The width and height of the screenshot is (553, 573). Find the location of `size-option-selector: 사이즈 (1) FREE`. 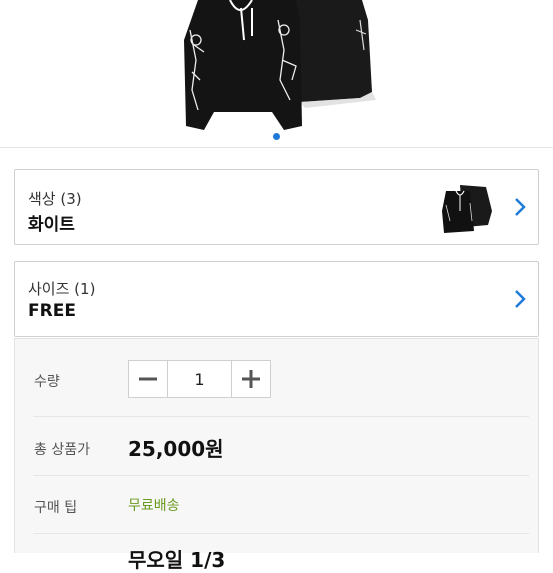

size-option-selector: 사이즈 (1) FREE is located at coordinates (276, 299).